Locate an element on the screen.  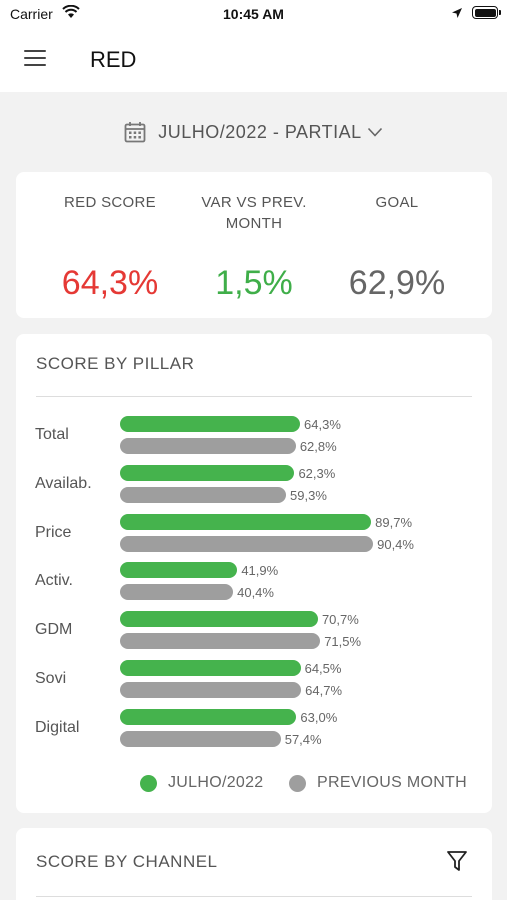
status-bar: Carrier 10:45 AM is located at coordinates (253, 15).